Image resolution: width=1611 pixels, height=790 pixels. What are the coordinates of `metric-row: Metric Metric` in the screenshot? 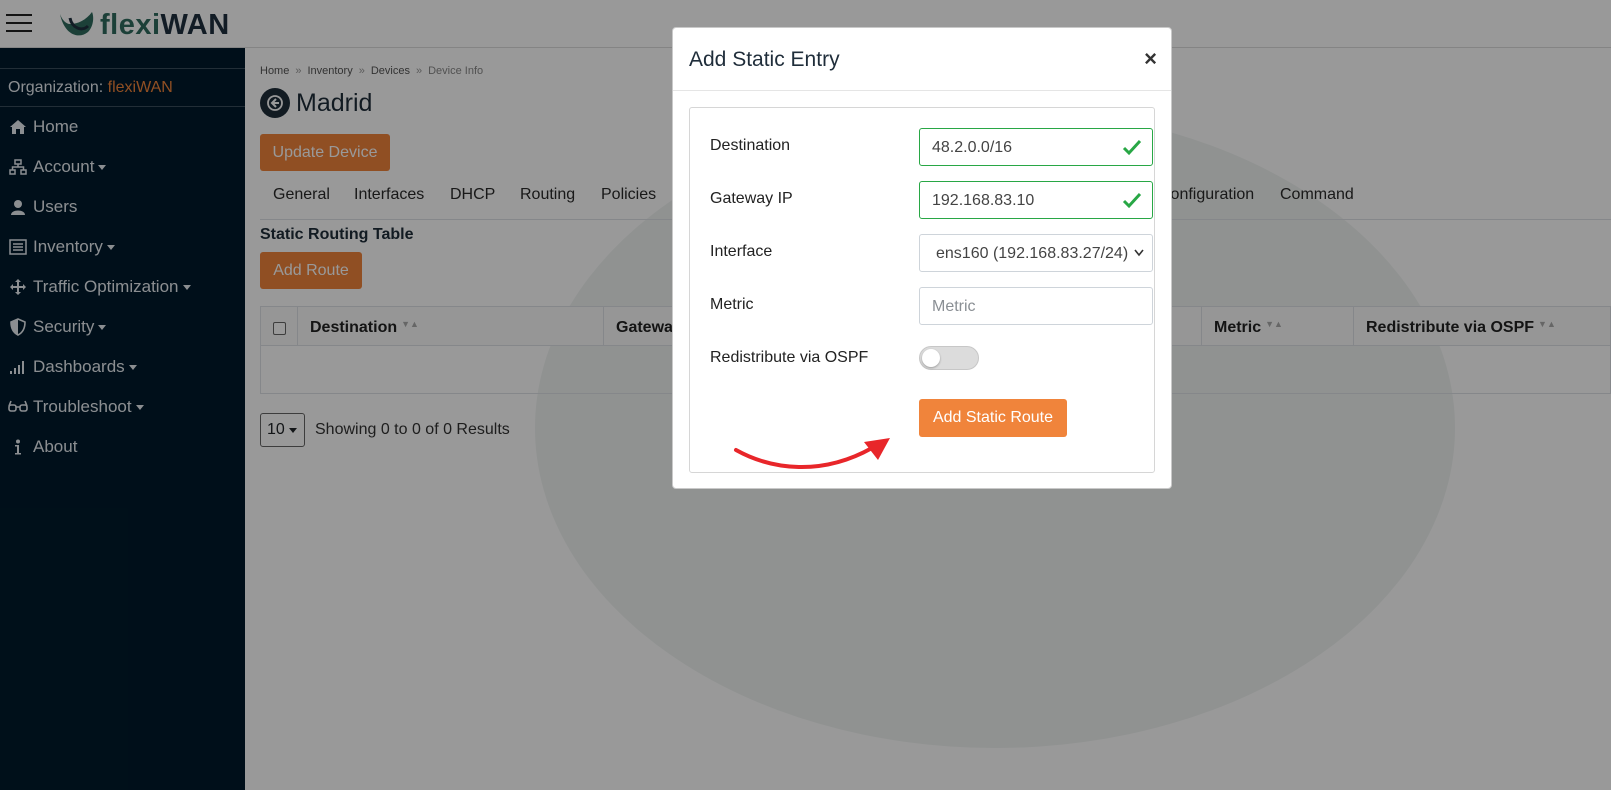 It's located at (931, 306).